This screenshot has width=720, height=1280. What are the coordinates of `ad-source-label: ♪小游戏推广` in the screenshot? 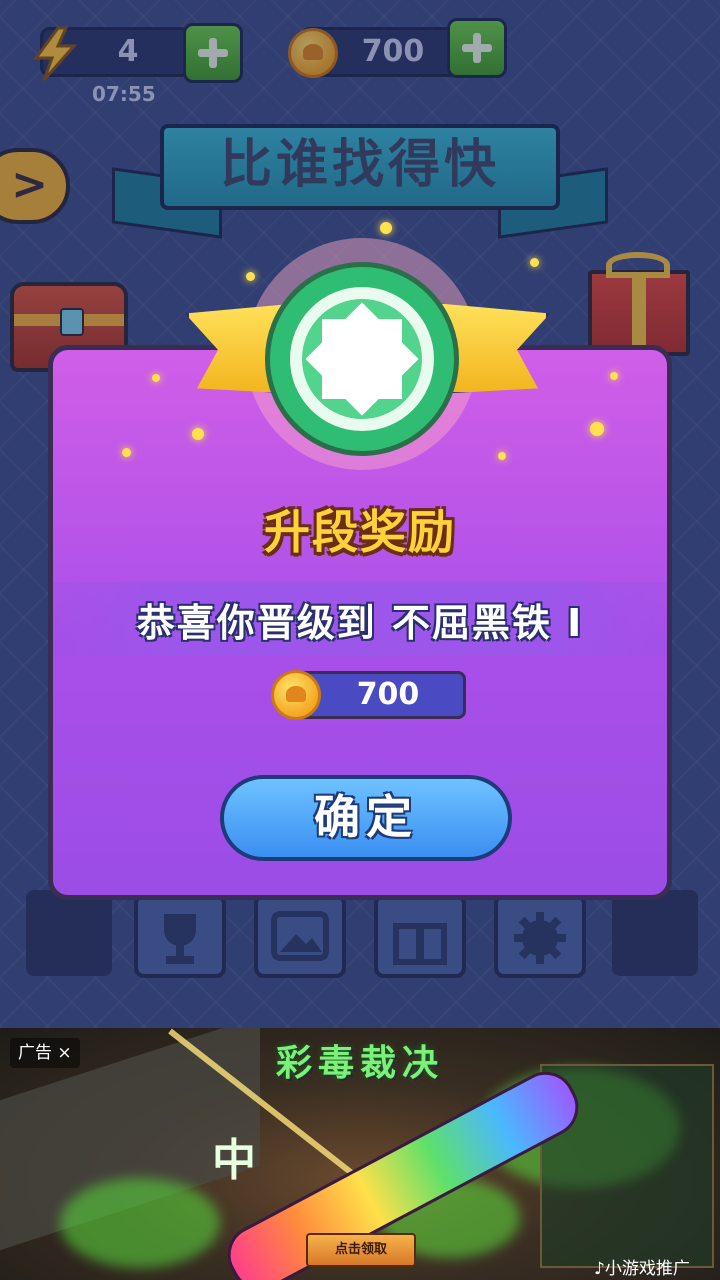 It's located at (642, 1269).